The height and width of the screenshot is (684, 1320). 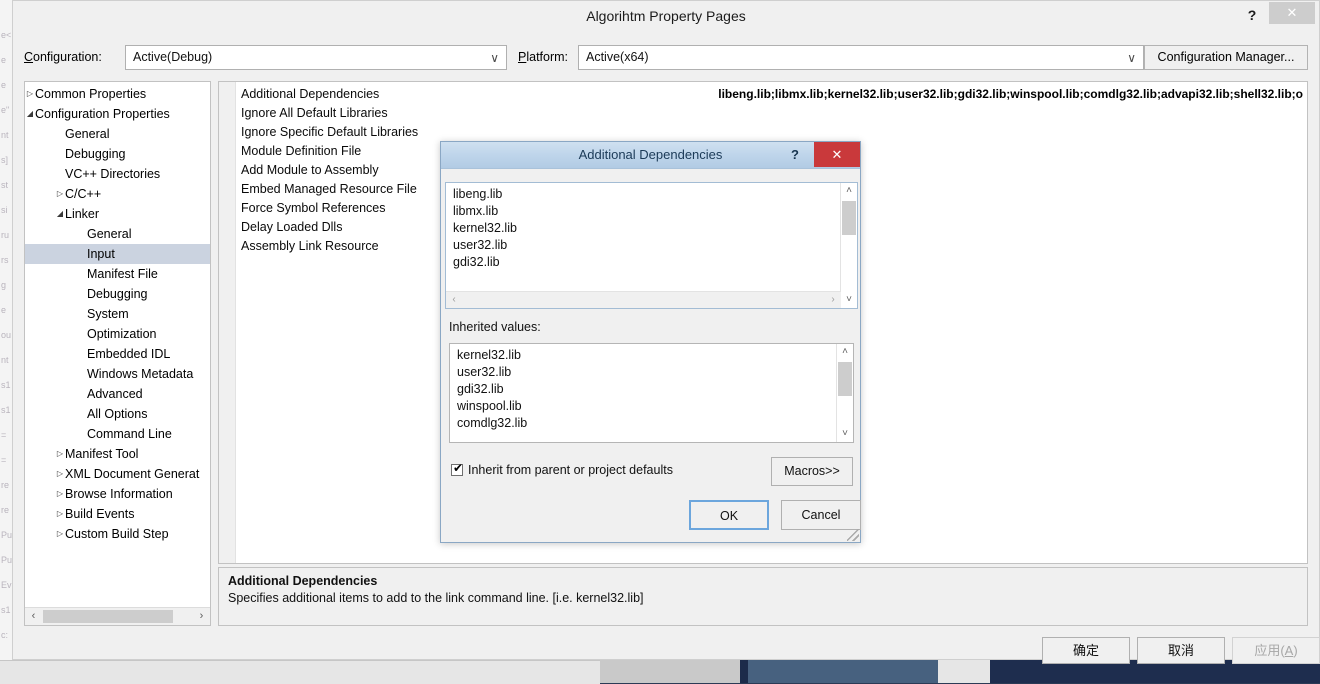 I want to click on tree-item-embedded-idl: Embedded IDL, so click(x=117, y=354).